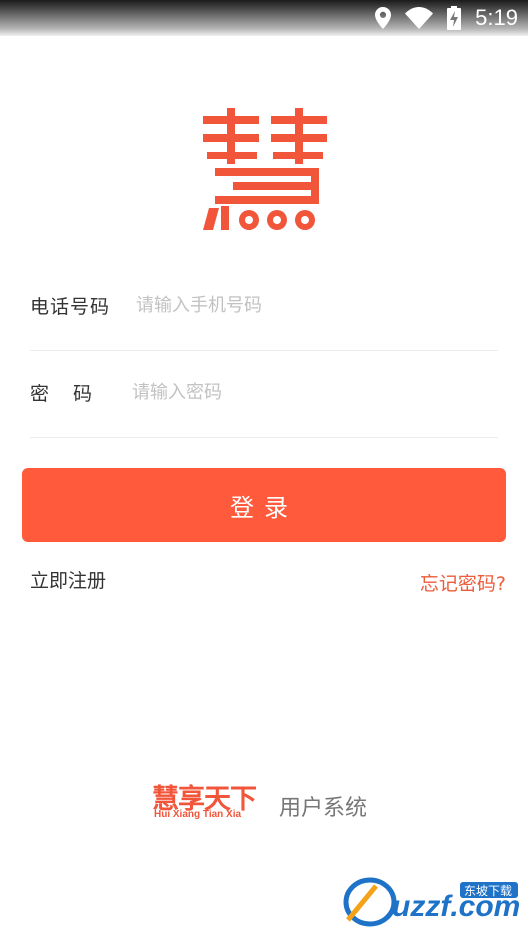 This screenshot has height=940, width=528. I want to click on site-watermark: uzzf.com 东坡下载, so click(431, 900).